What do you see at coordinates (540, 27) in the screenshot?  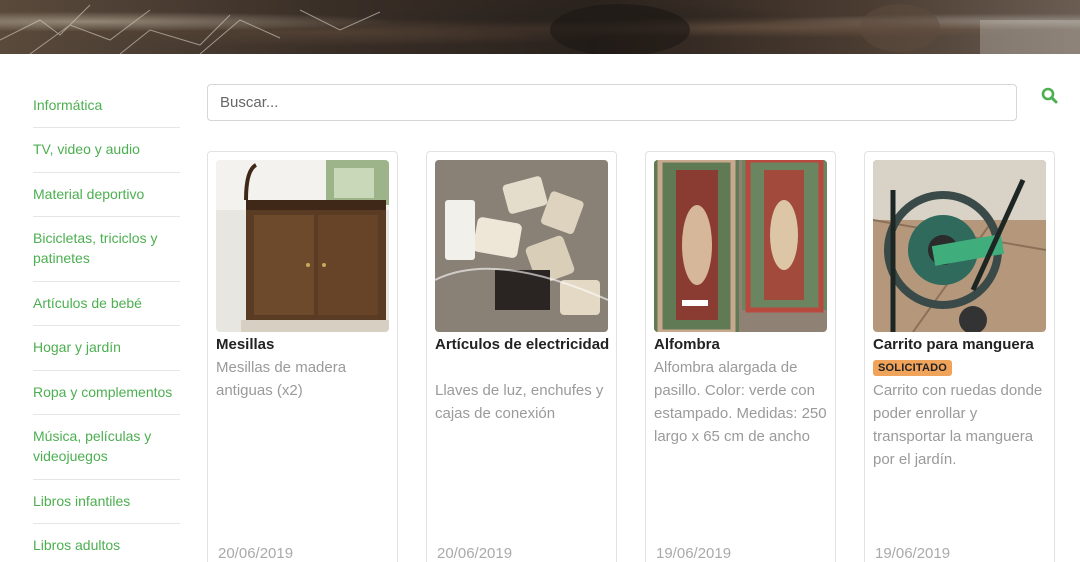 I see `header-banner-image` at bounding box center [540, 27].